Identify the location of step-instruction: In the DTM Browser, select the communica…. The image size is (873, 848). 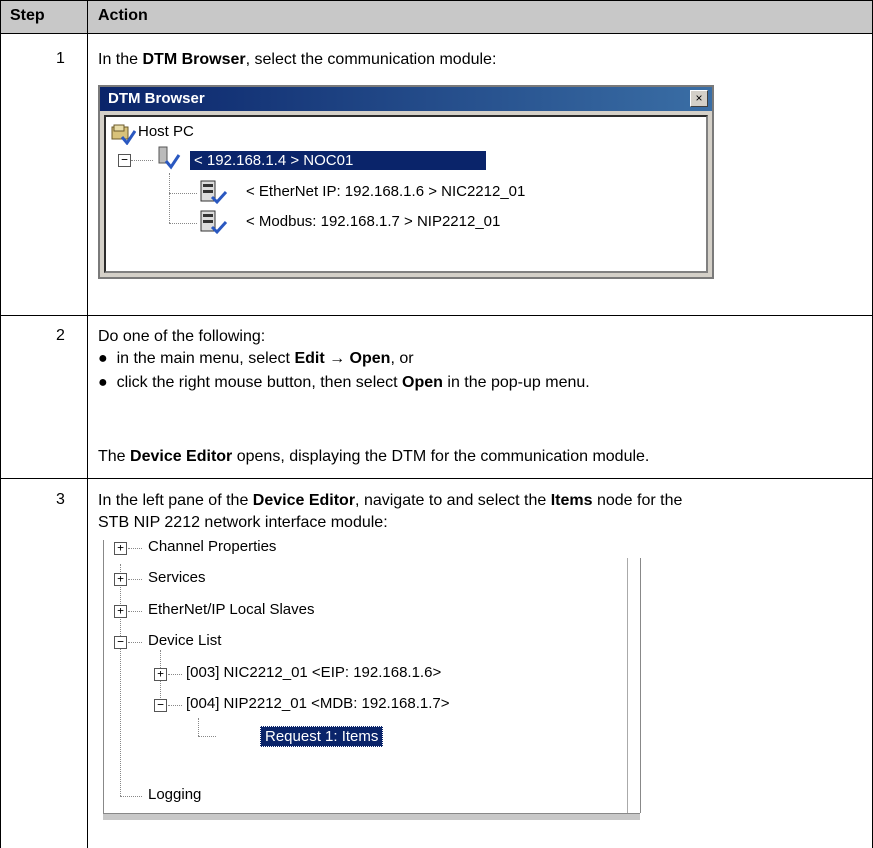
(297, 59).